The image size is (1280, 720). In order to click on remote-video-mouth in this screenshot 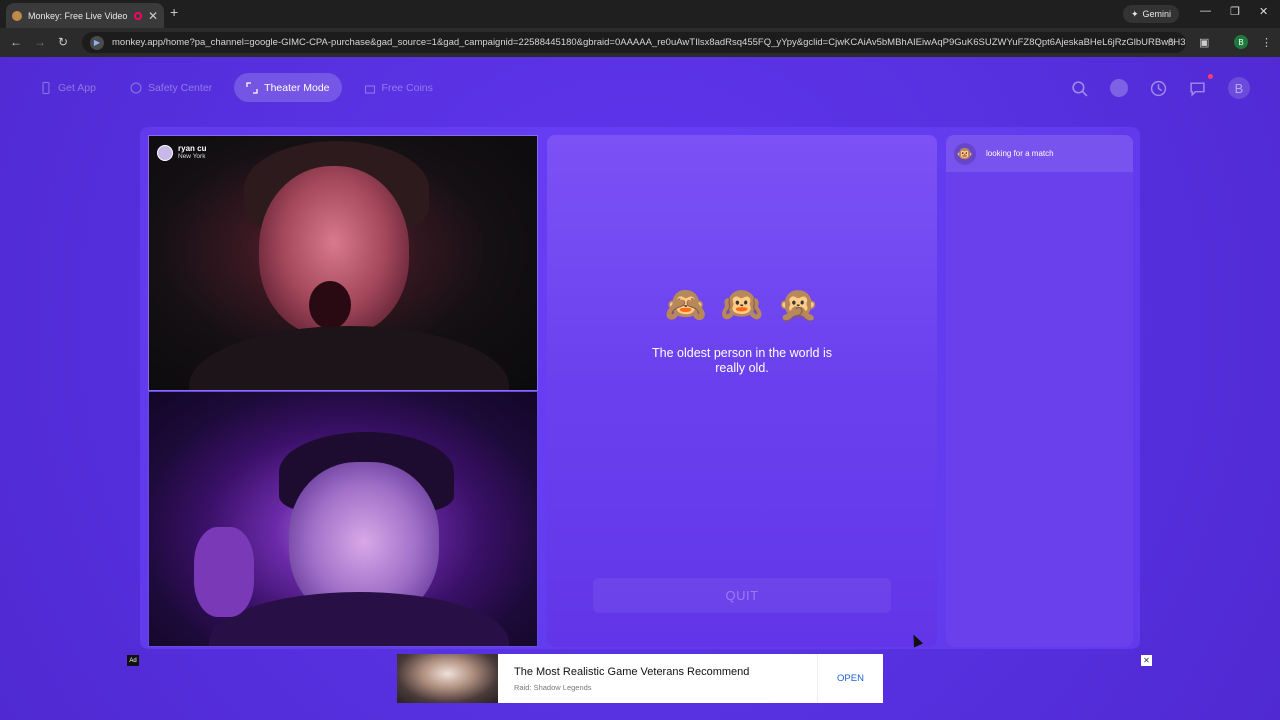, I will do `click(330, 305)`.